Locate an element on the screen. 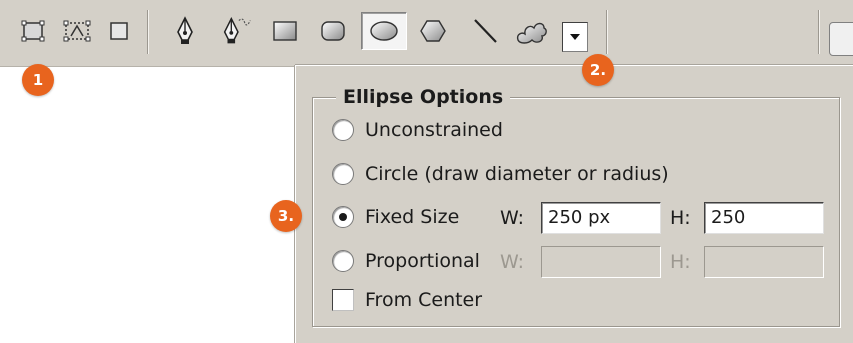 The image size is (853, 343). fixed-height-label: H: is located at coordinates (680, 218).